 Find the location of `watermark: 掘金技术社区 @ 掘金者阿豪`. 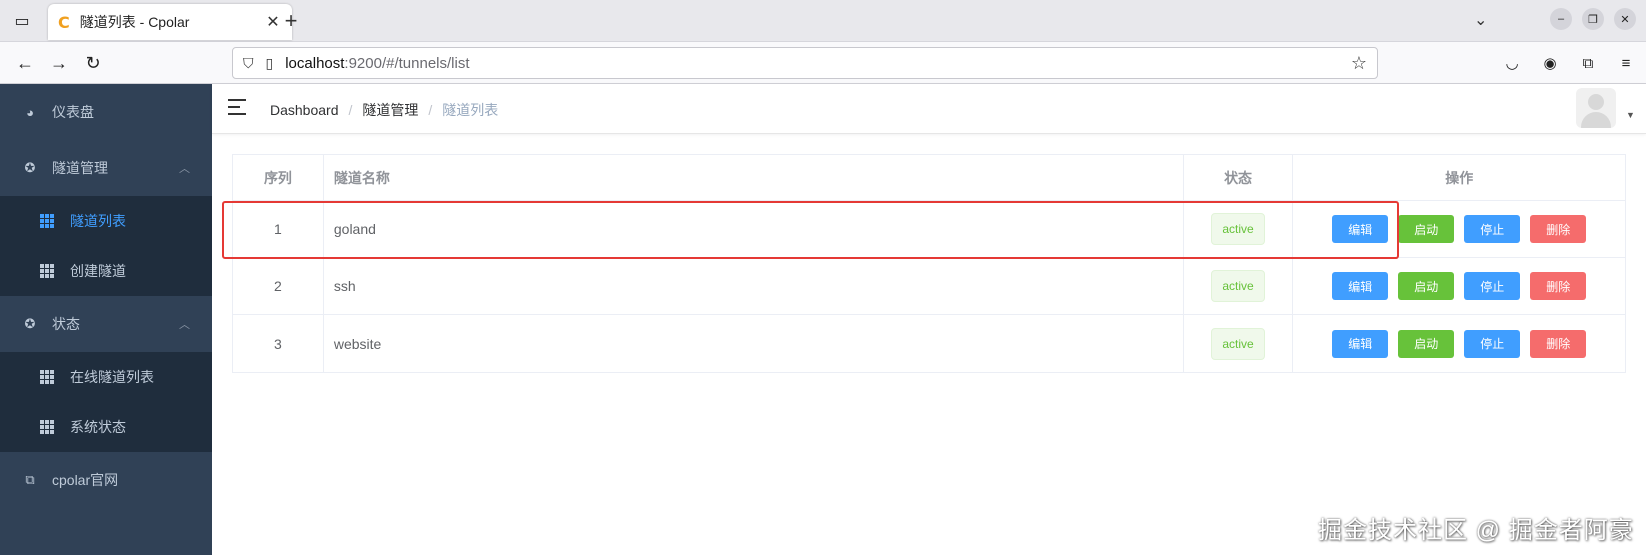

watermark: 掘金技术社区 @ 掘金者阿豪 is located at coordinates (1476, 530).